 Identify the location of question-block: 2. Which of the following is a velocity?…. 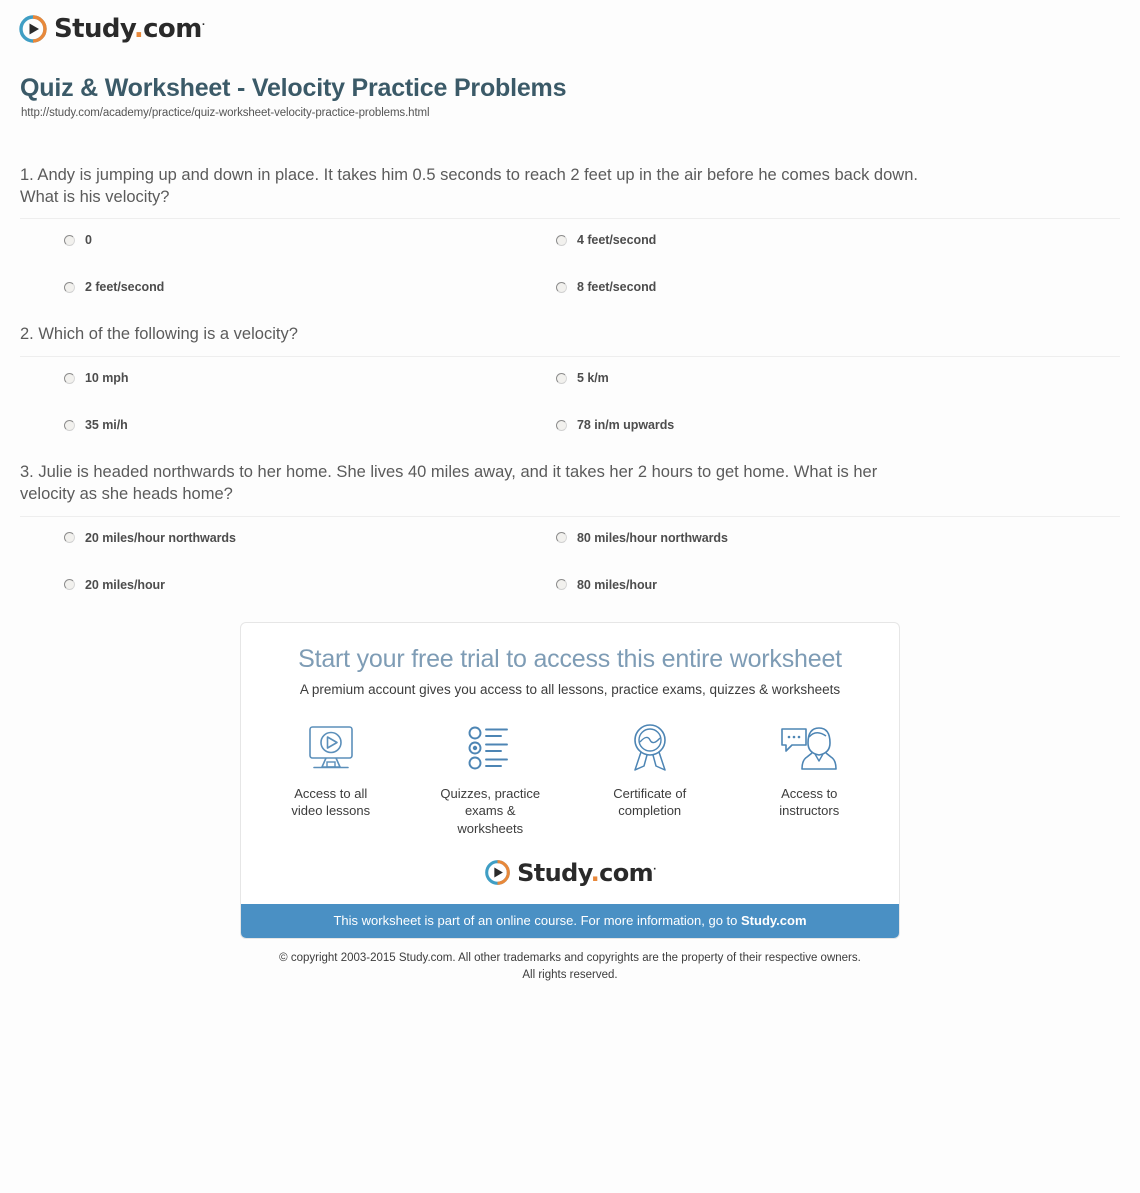
(570, 381).